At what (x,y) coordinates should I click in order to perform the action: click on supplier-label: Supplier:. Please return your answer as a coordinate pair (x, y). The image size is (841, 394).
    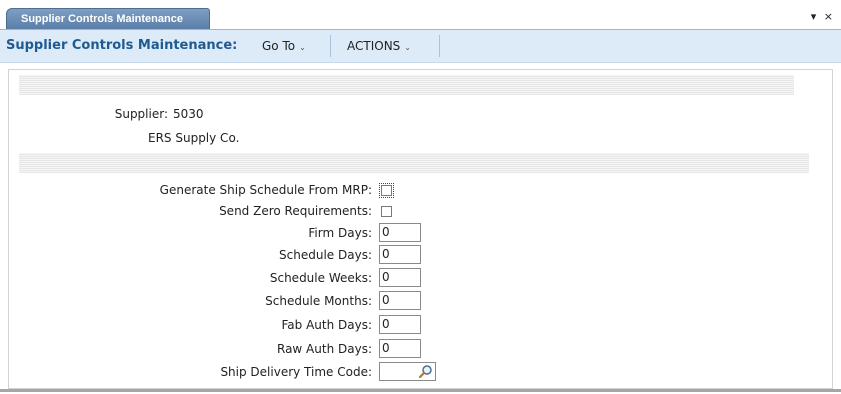
    Looking at the image, I should click on (141, 114).